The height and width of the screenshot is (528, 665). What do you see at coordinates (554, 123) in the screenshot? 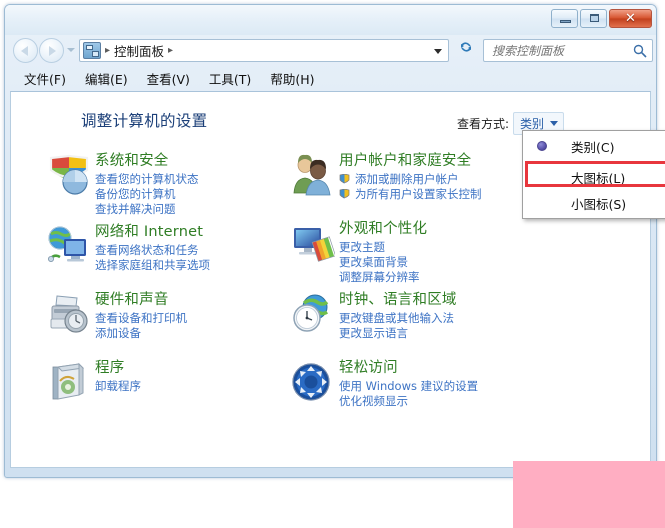
I see `chevron-down-icon` at bounding box center [554, 123].